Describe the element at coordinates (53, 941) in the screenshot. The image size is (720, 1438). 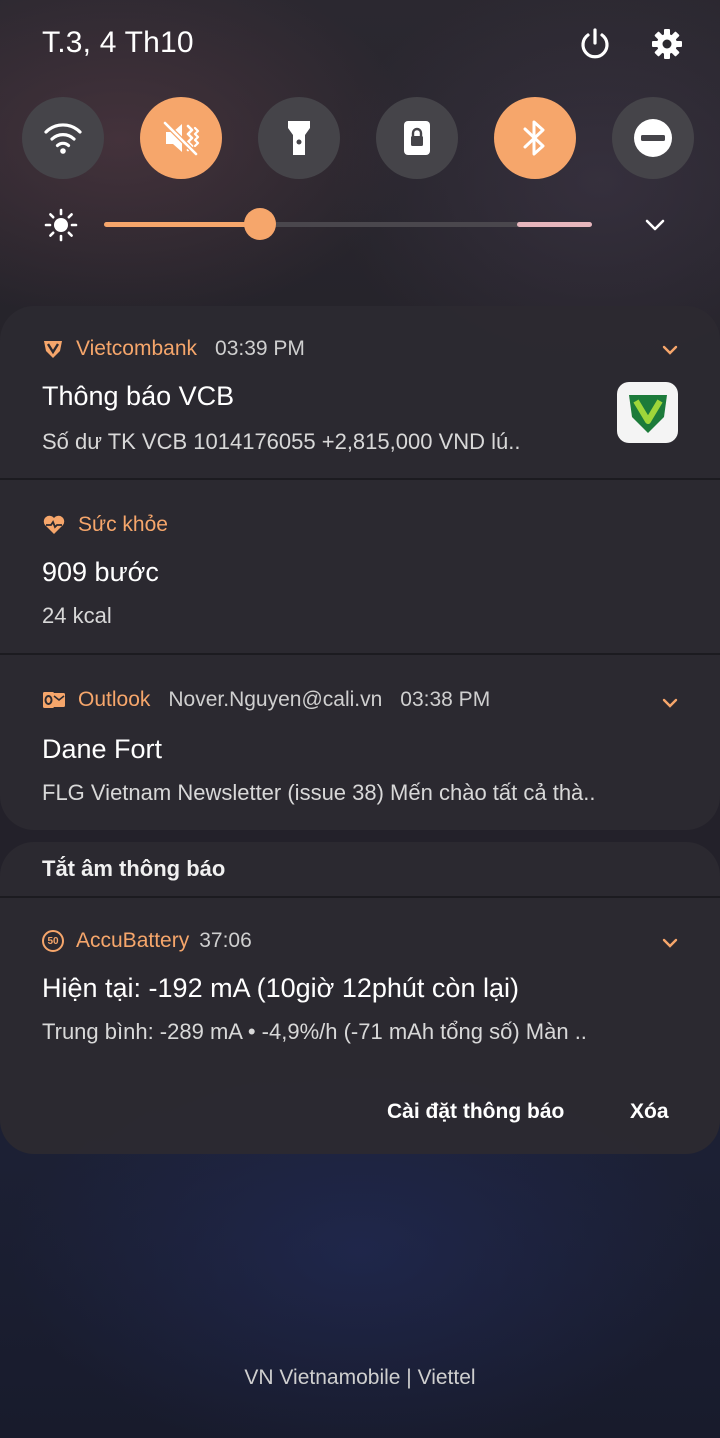
I see `accubattery-icon: 50` at that location.